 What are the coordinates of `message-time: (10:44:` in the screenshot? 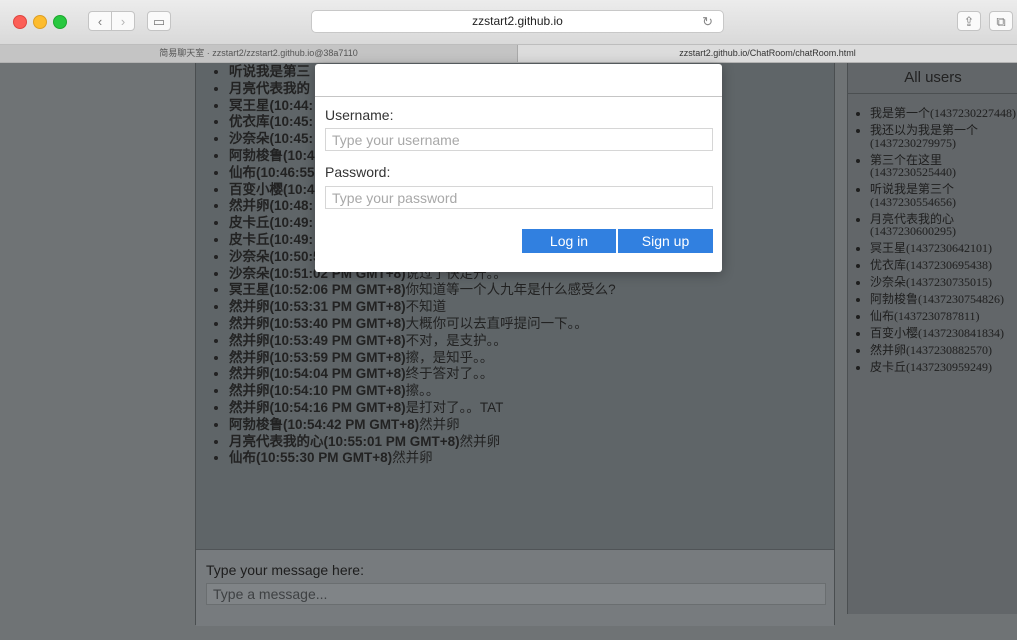 It's located at (291, 105).